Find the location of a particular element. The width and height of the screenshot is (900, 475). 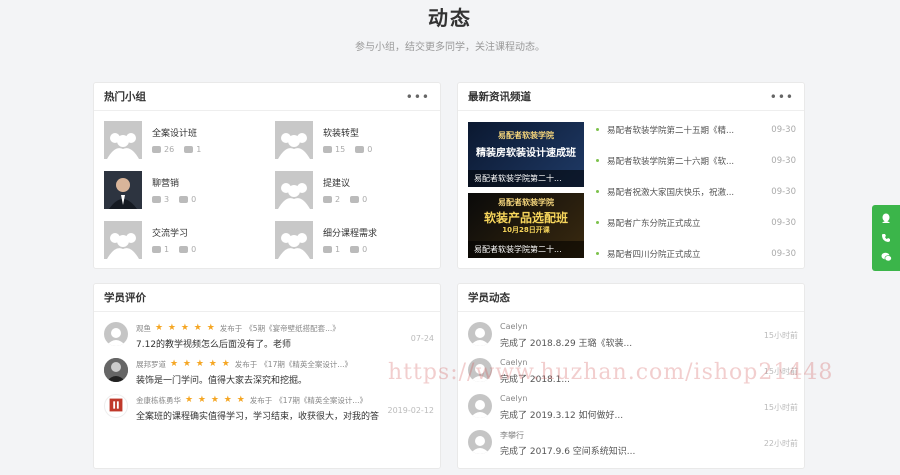

activity-time: 22小时前 is located at coordinates (780, 443).